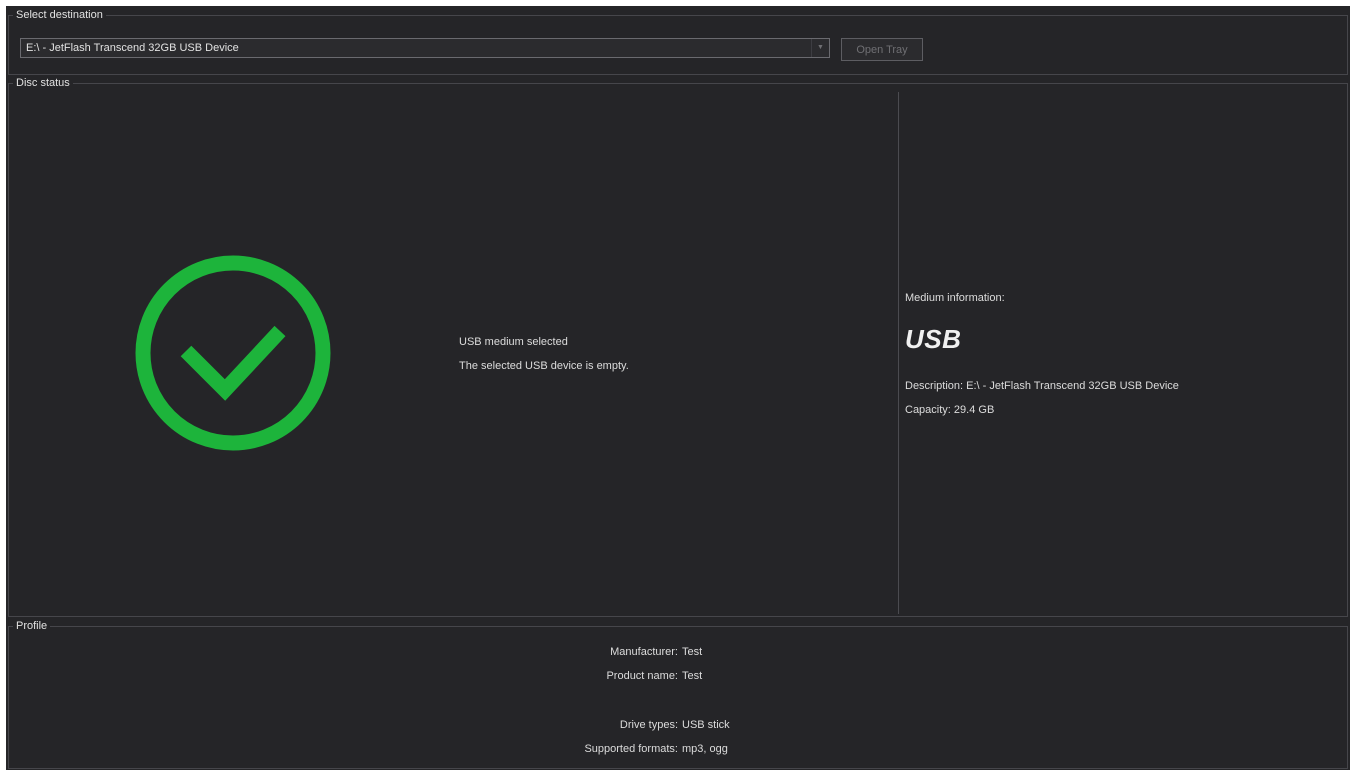 Image resolution: width=1354 pixels, height=773 pixels. I want to click on manufacturer-label: Manufacturer:, so click(644, 652).